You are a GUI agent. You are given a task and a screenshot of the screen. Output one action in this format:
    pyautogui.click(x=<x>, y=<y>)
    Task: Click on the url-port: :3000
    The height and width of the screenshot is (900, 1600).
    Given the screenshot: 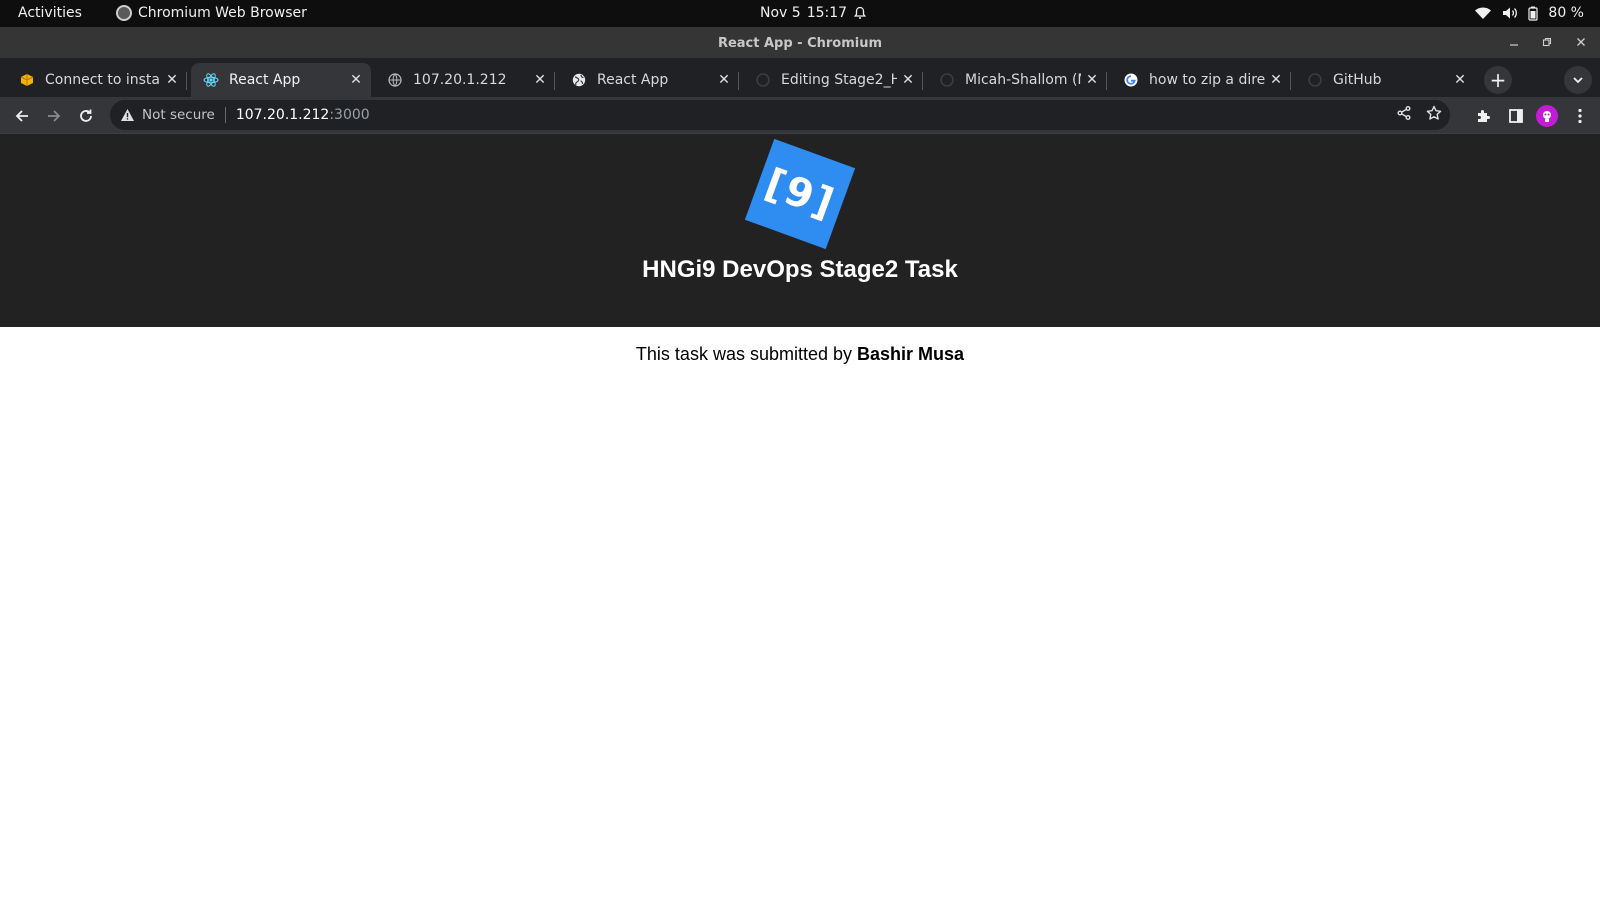 What is the action you would take?
    pyautogui.click(x=349, y=115)
    